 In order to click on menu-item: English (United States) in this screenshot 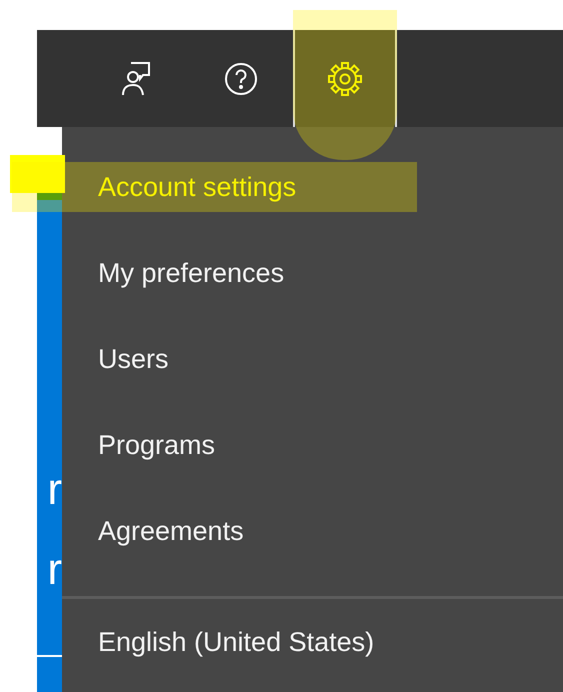, I will do `click(312, 642)`.